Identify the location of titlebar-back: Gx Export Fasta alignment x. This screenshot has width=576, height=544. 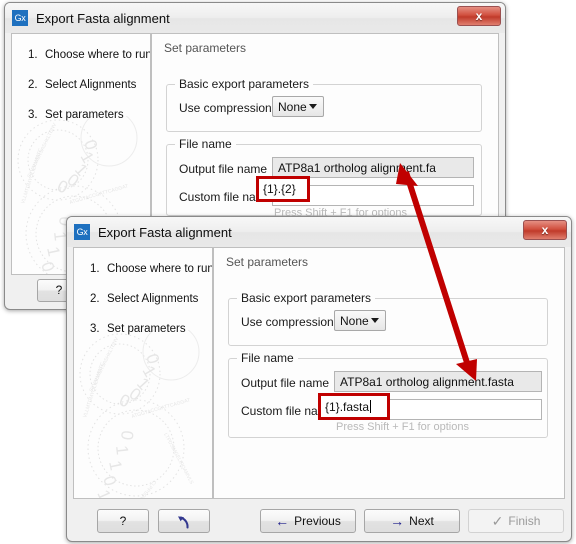
(255, 18).